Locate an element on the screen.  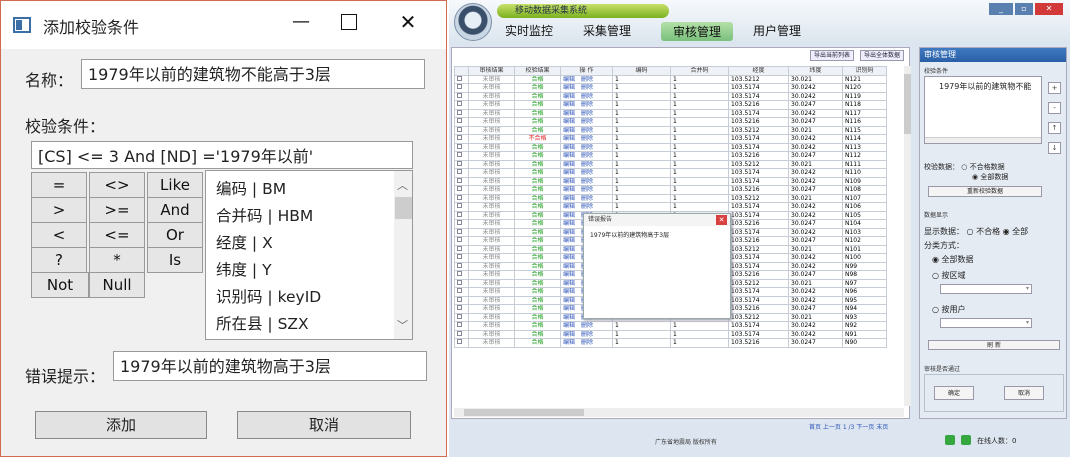
column-header: 经度 is located at coordinates (758, 71).